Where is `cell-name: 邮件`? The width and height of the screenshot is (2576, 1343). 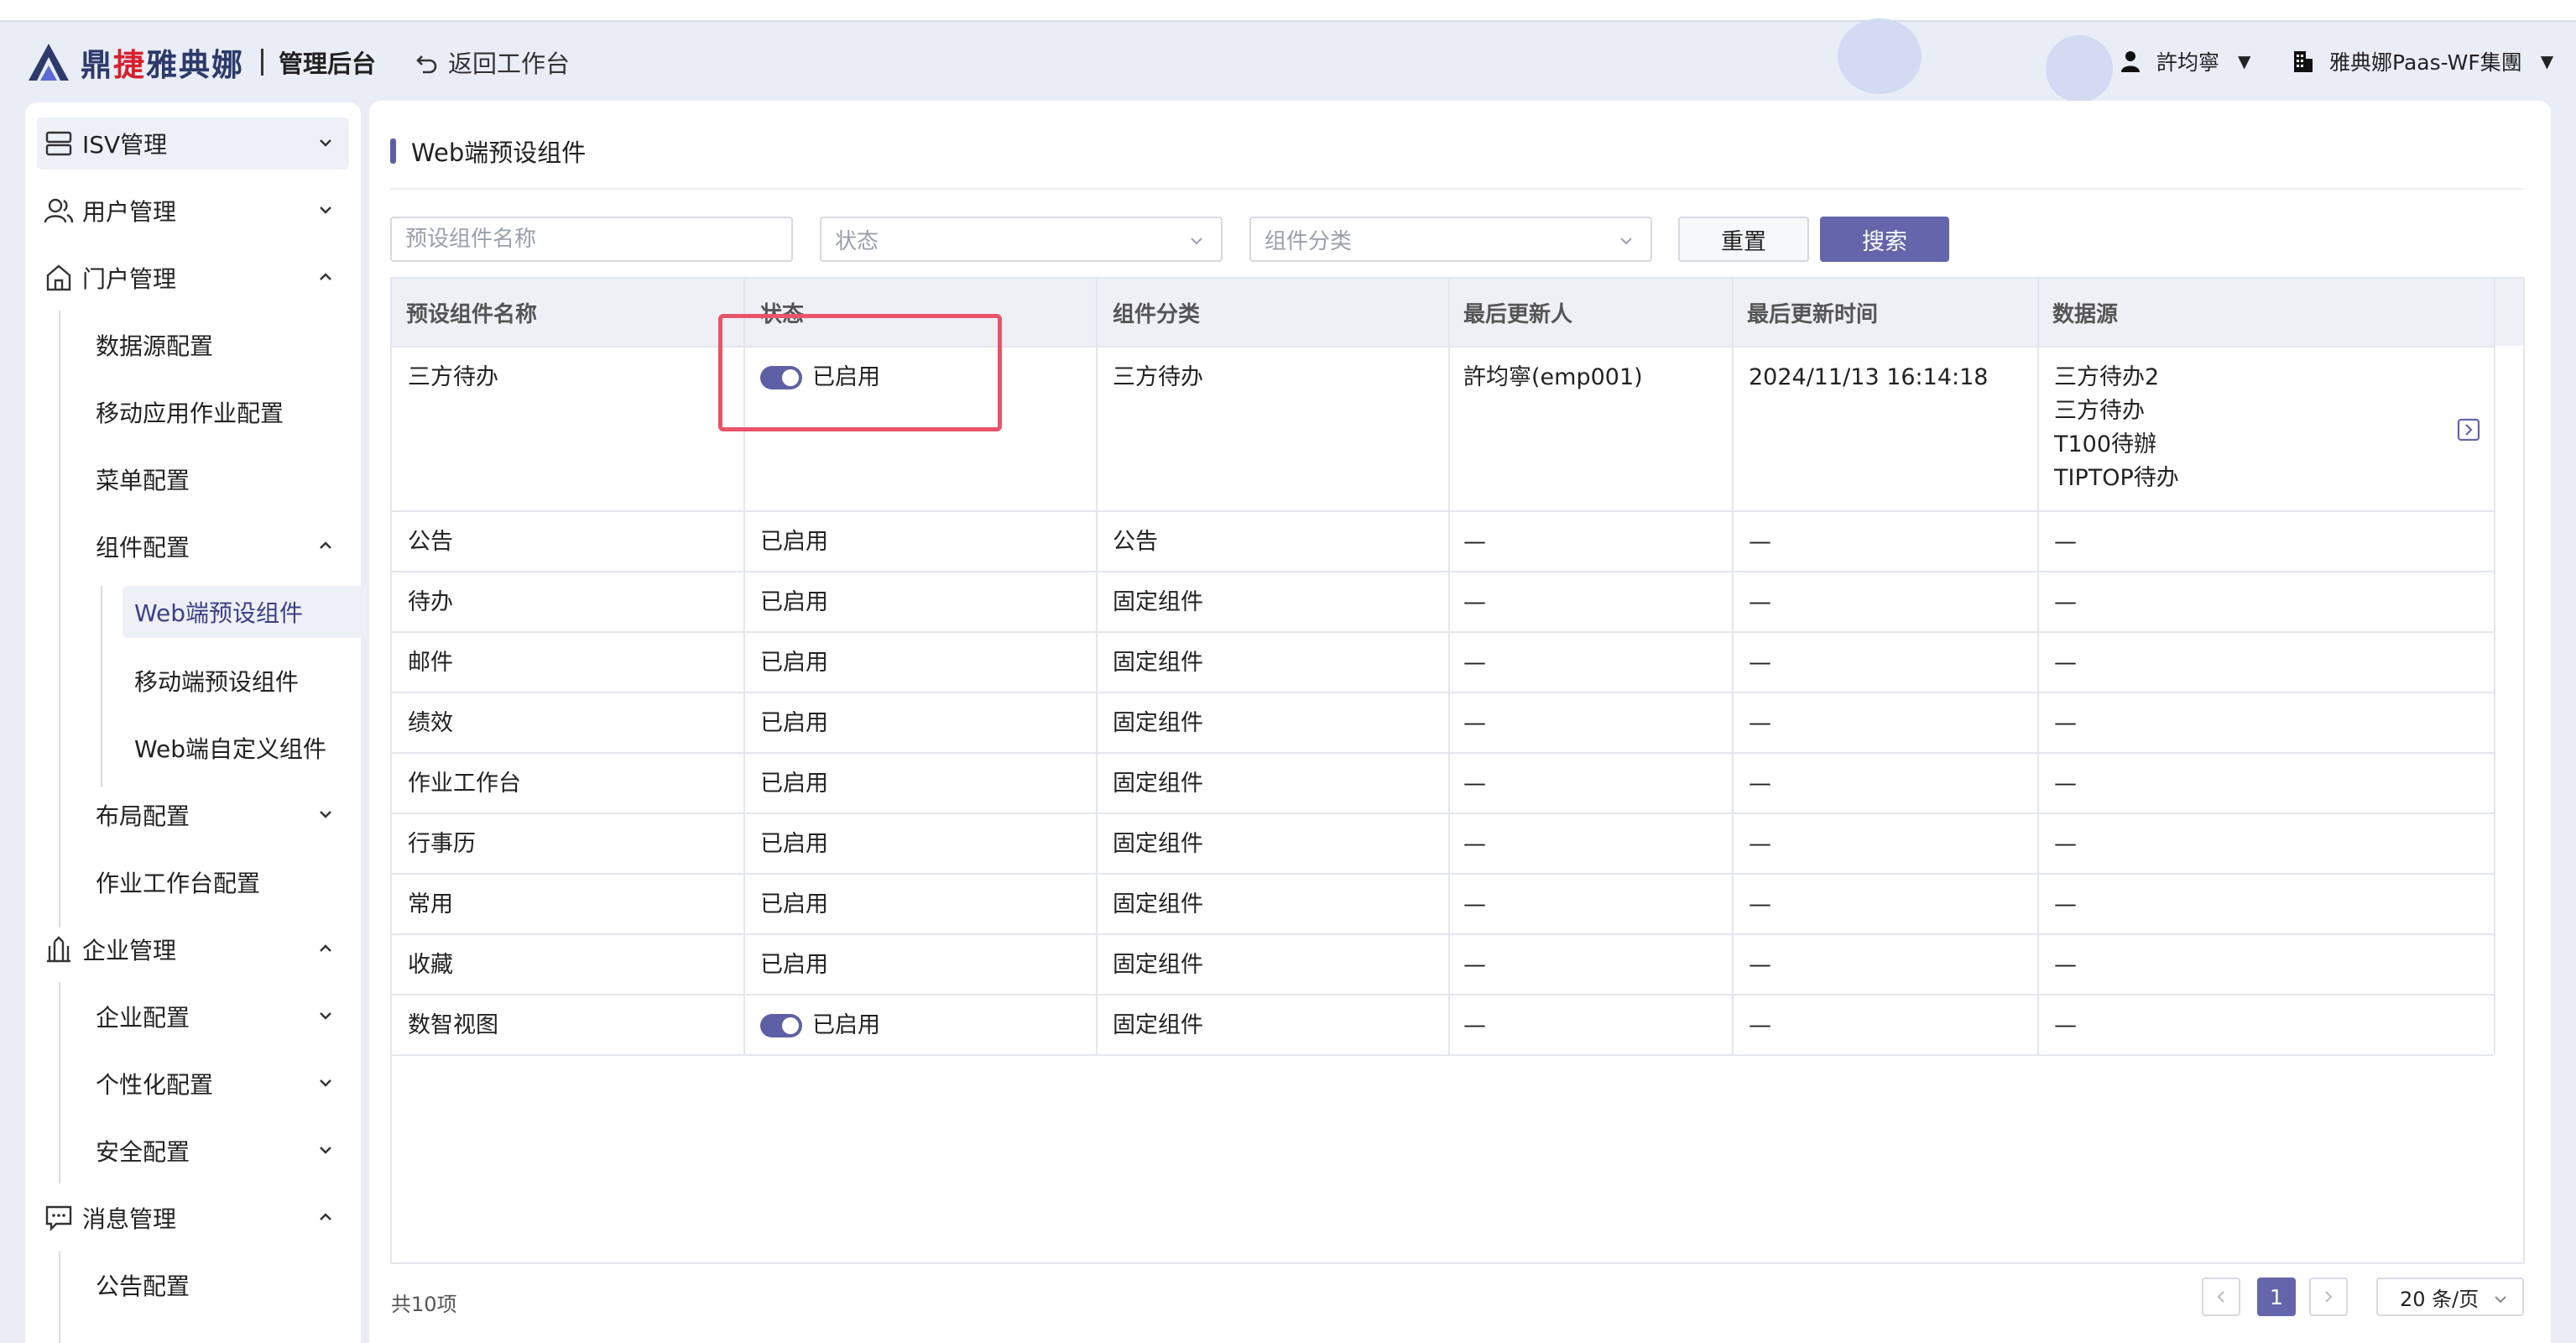
cell-name: 邮件 is located at coordinates (431, 663).